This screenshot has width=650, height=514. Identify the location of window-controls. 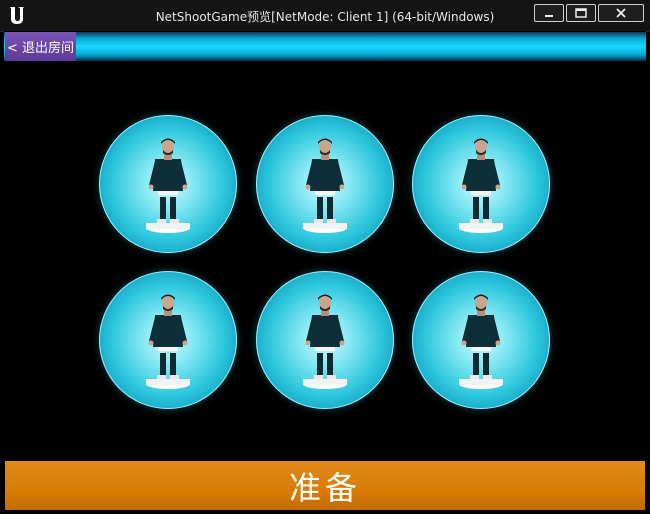
(589, 13).